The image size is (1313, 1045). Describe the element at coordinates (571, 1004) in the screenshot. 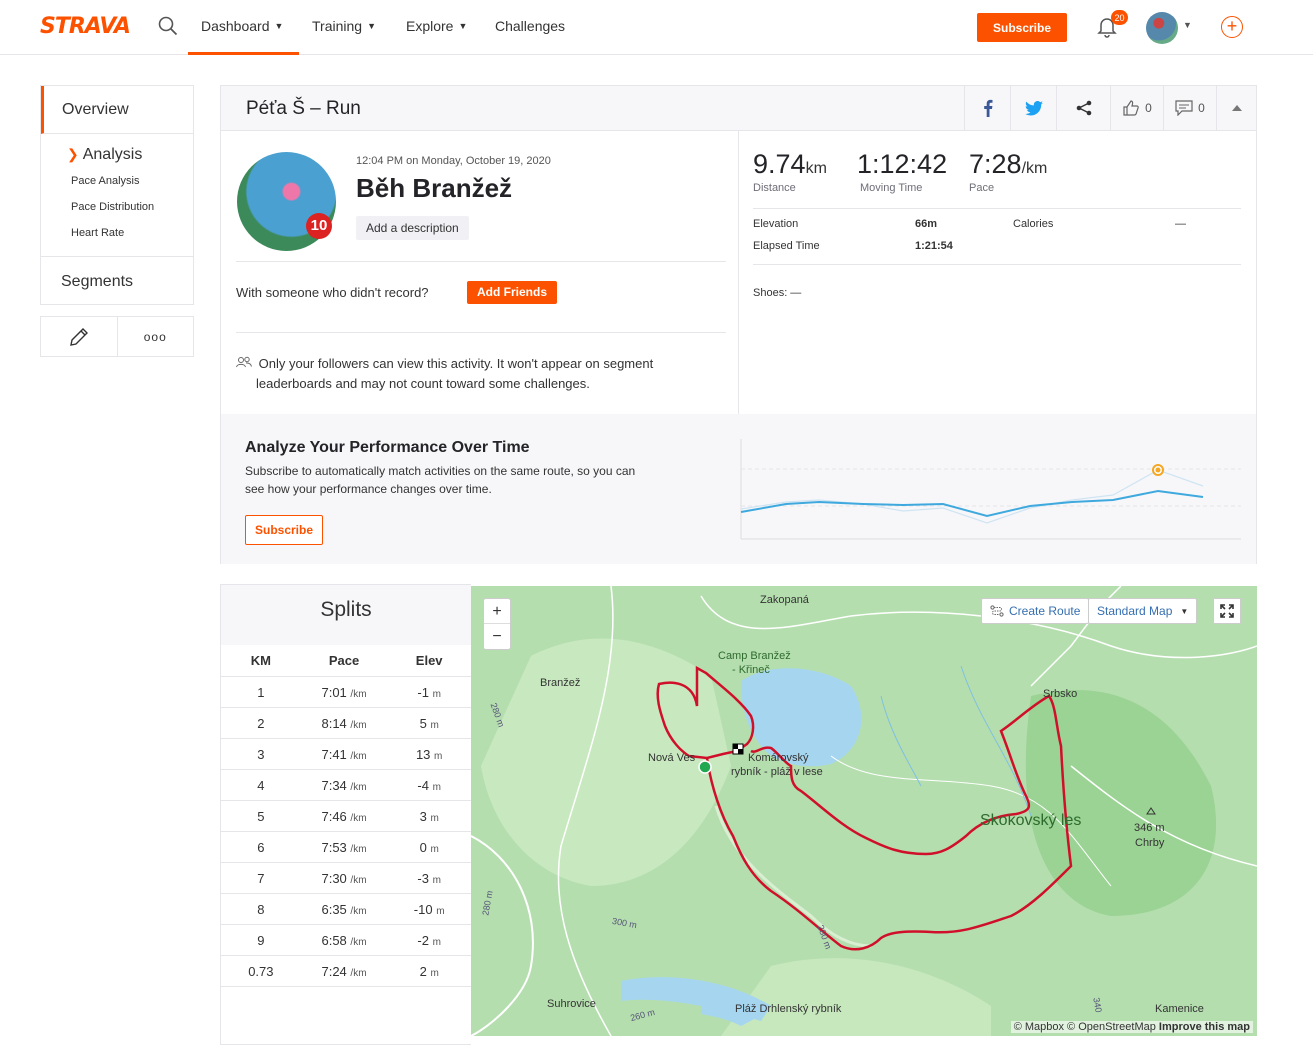

I see `map-label: Suhrovice` at that location.